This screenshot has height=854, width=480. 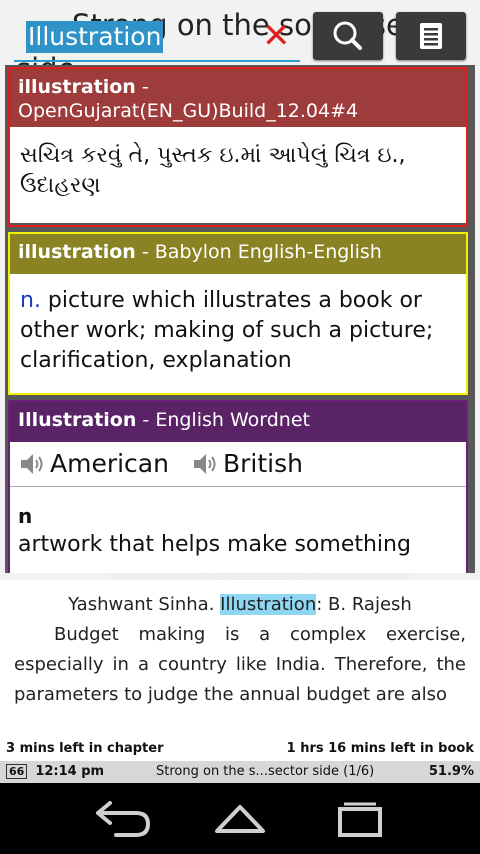 I want to click on british-audio-button: British, so click(x=247, y=464).